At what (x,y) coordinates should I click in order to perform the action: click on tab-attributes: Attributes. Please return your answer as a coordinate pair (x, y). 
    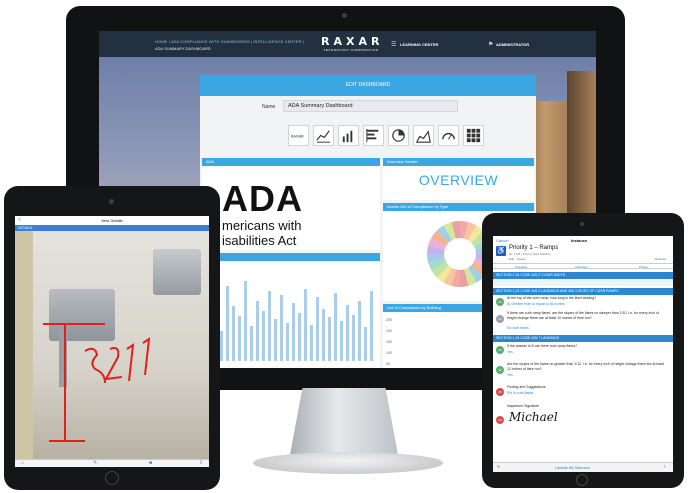
    Looking at the image, I should click on (581, 267).